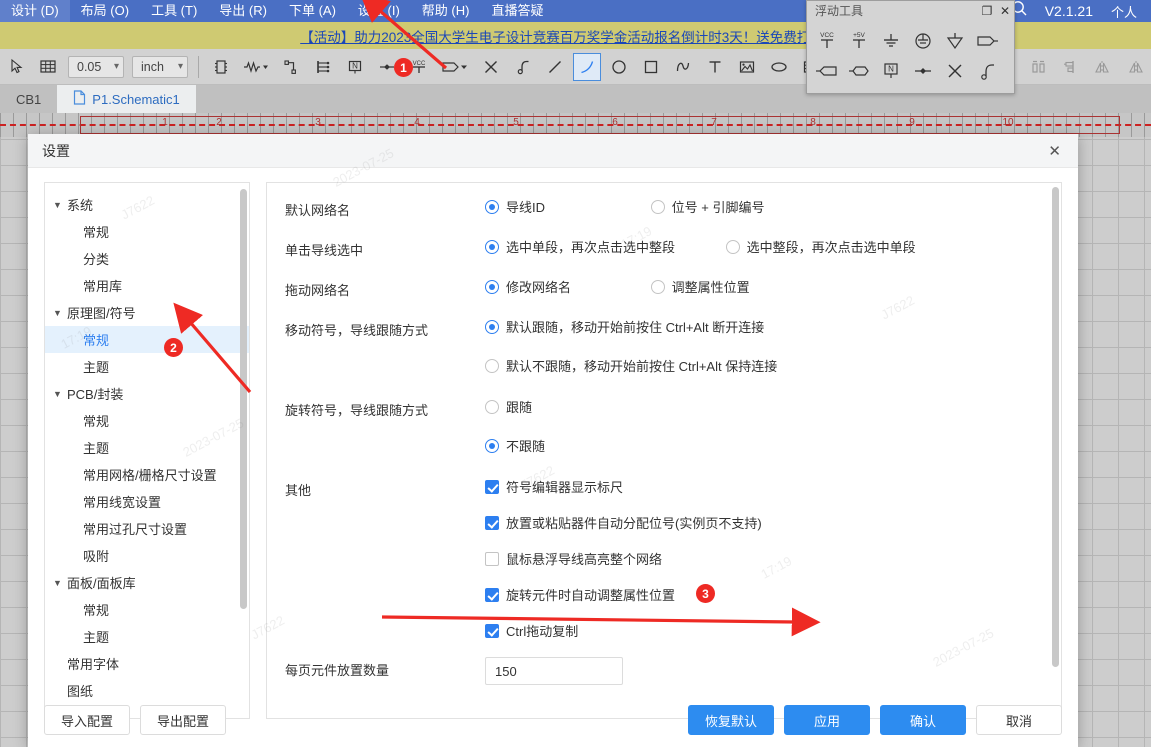  I want to click on rectangle-icon, so click(651, 67).